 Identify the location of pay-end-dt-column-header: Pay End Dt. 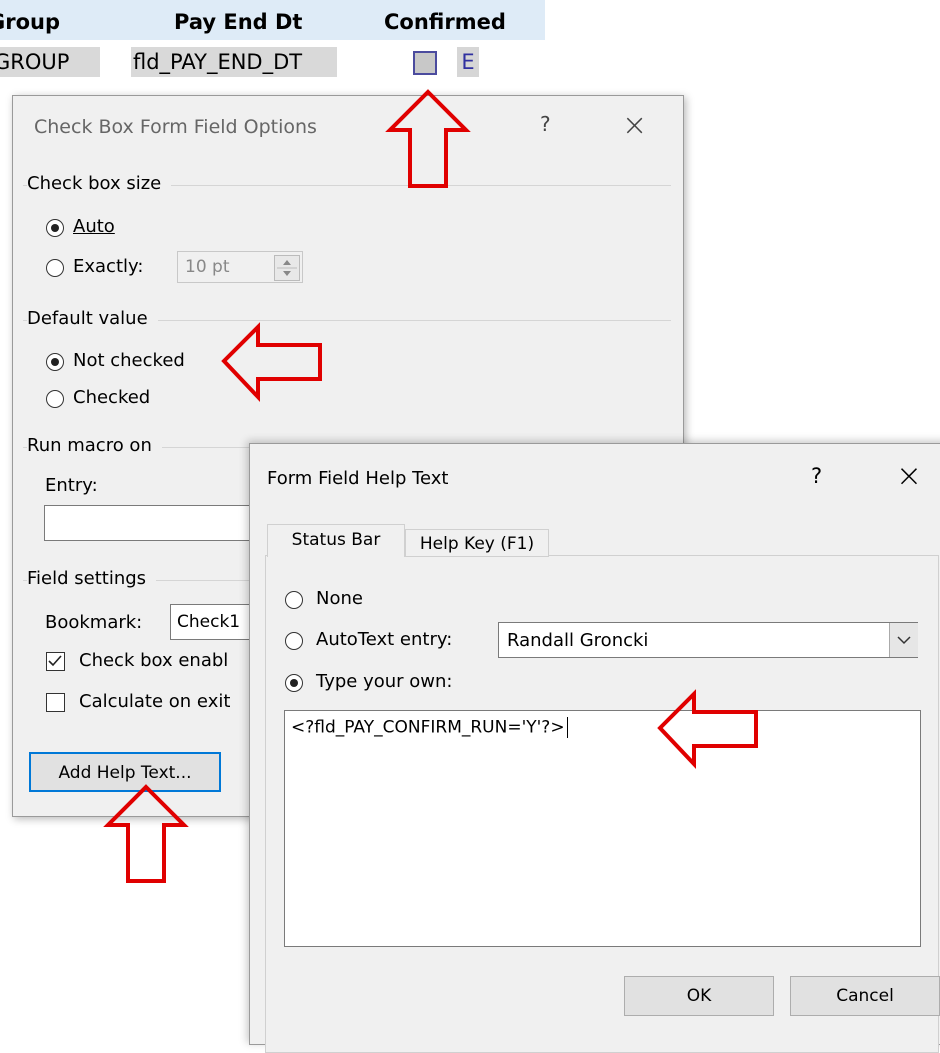
(238, 22).